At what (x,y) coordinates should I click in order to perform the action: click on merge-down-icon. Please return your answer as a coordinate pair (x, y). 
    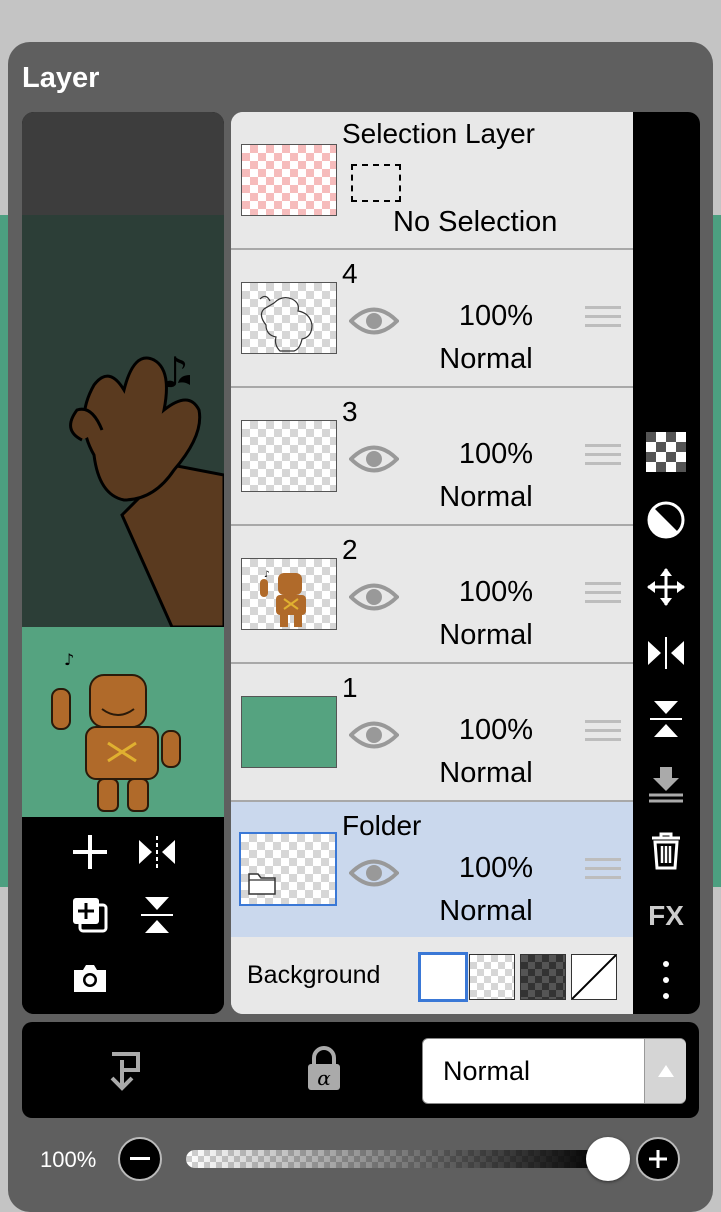
    Looking at the image, I should click on (666, 784).